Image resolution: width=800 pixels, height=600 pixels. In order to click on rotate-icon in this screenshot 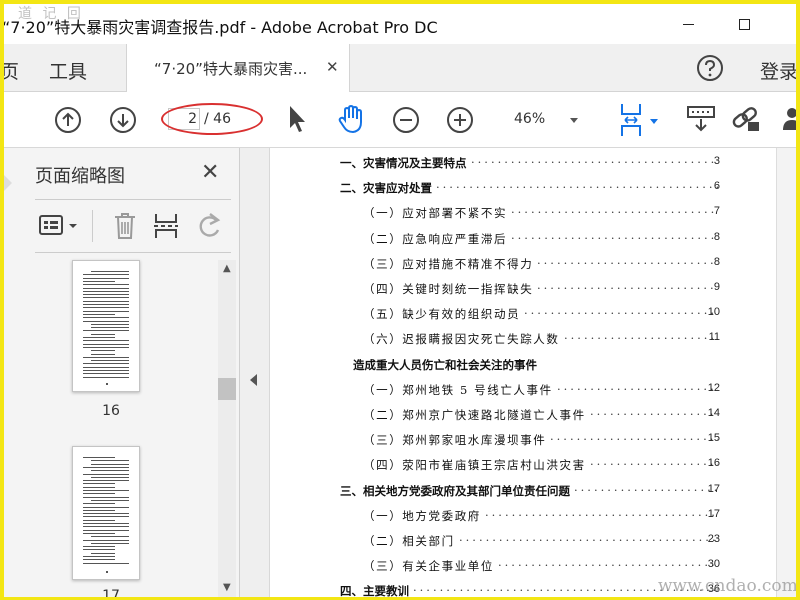, I will do `click(209, 226)`.